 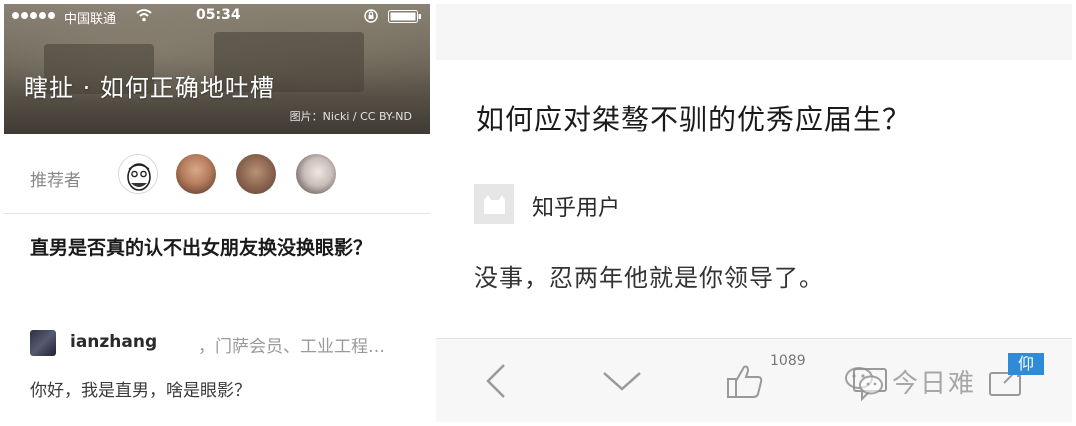 I want to click on like-count: 1089, so click(x=788, y=361).